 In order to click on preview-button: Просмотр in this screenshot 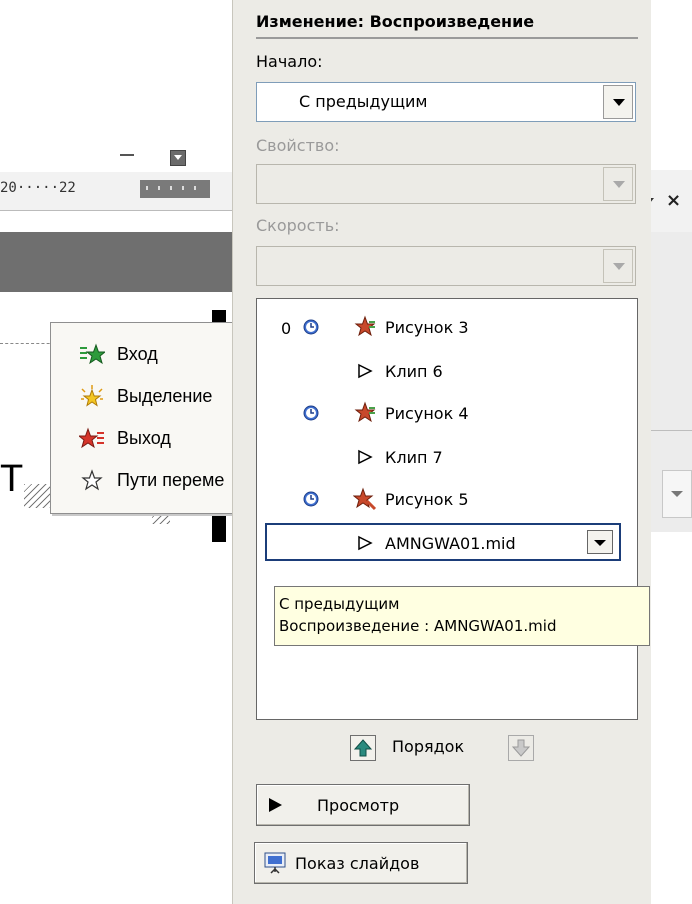, I will do `click(363, 805)`.